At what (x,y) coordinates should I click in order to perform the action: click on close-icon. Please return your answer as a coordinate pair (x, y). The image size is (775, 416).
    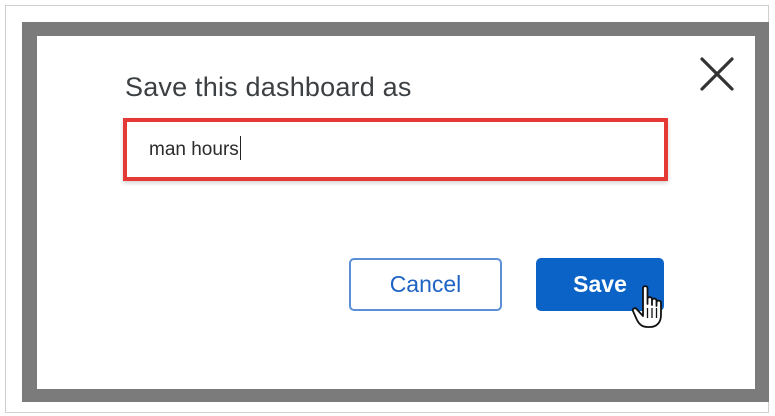
    Looking at the image, I should click on (717, 74).